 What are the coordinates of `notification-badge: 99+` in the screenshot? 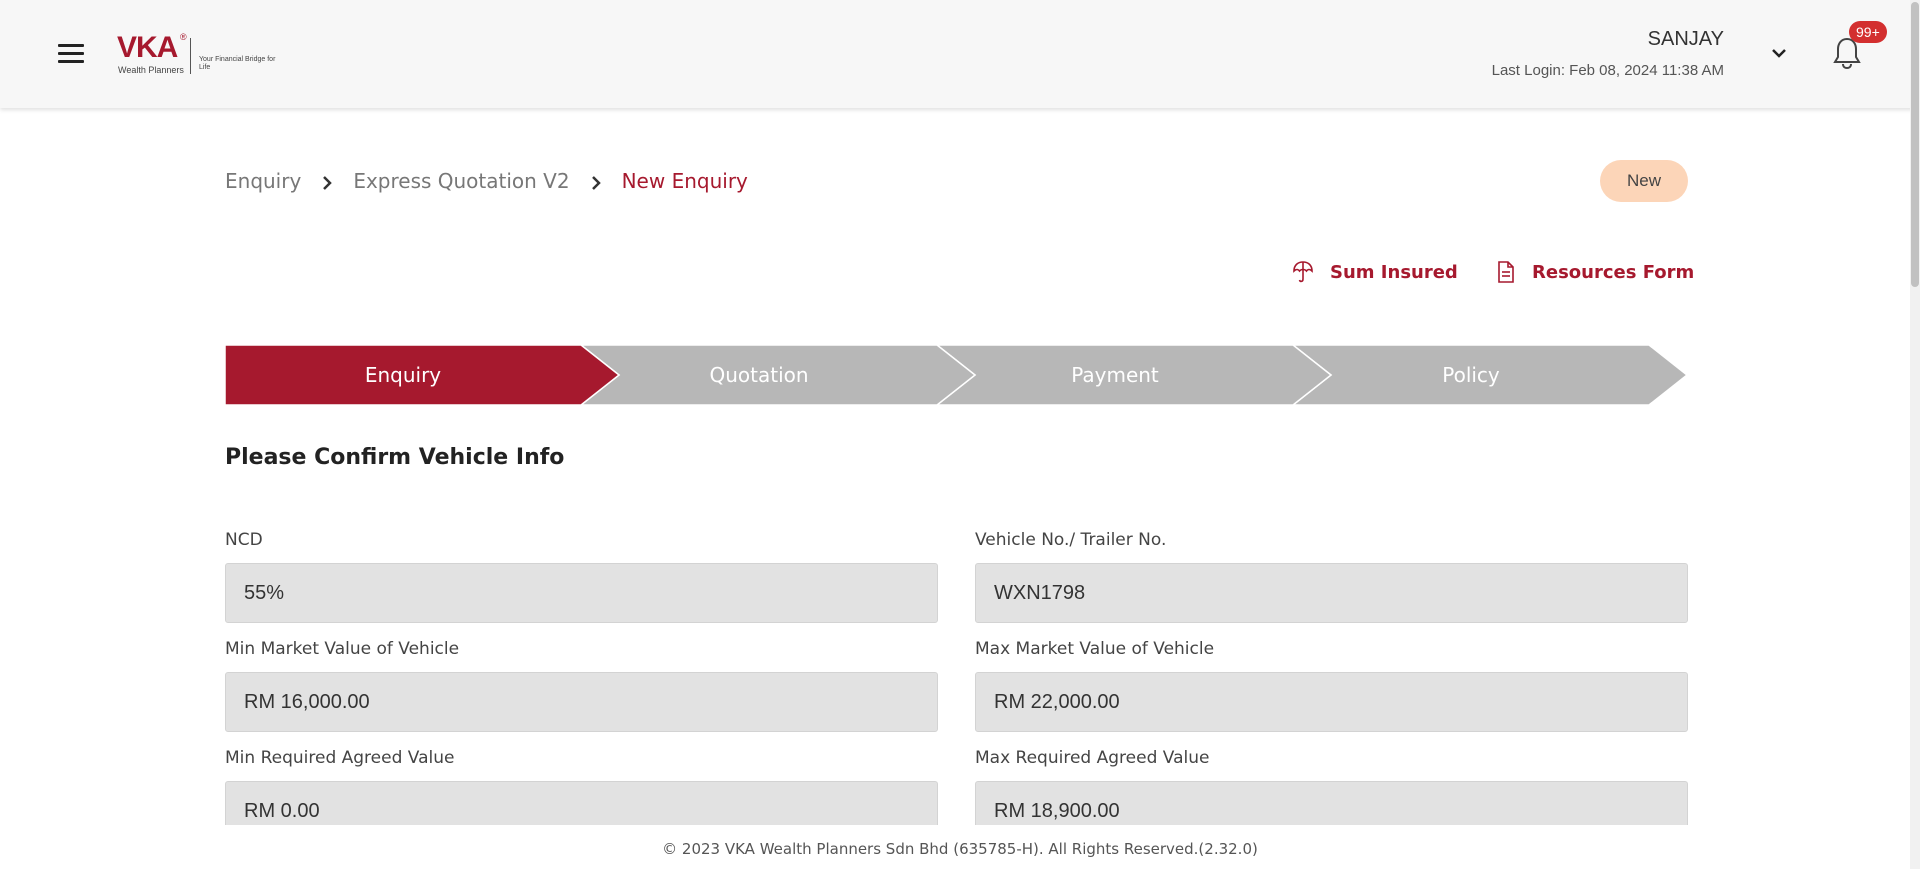 It's located at (1868, 32).